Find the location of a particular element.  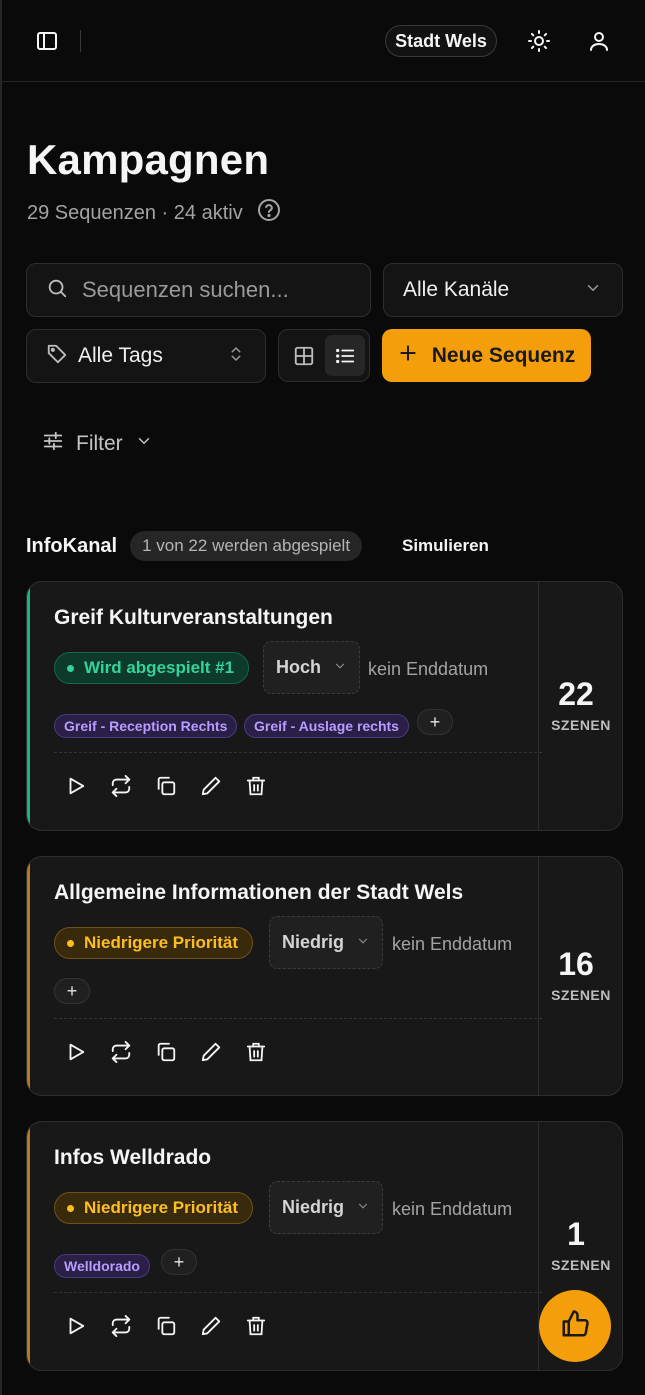

tags-select-value: Alle Tags is located at coordinates (120, 355).